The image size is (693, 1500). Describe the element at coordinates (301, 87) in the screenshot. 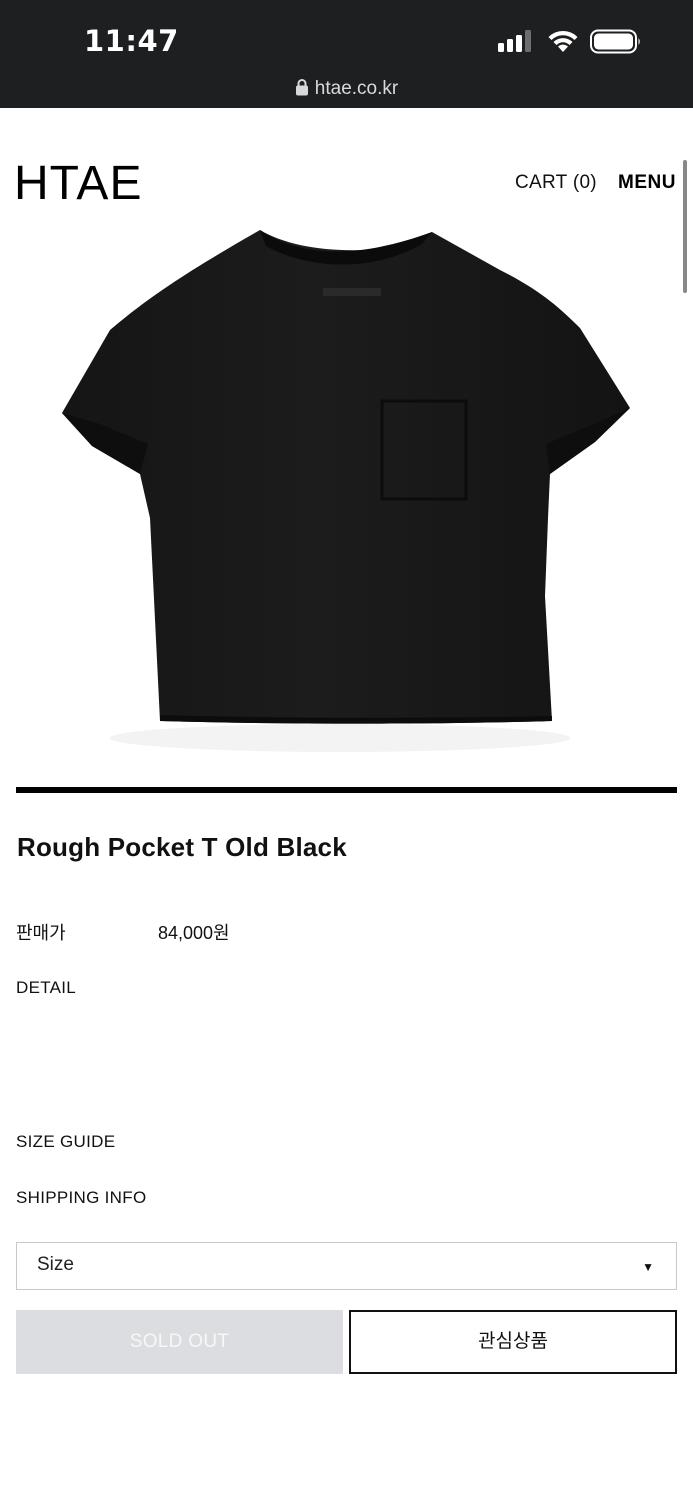

I see `lock-icon` at that location.